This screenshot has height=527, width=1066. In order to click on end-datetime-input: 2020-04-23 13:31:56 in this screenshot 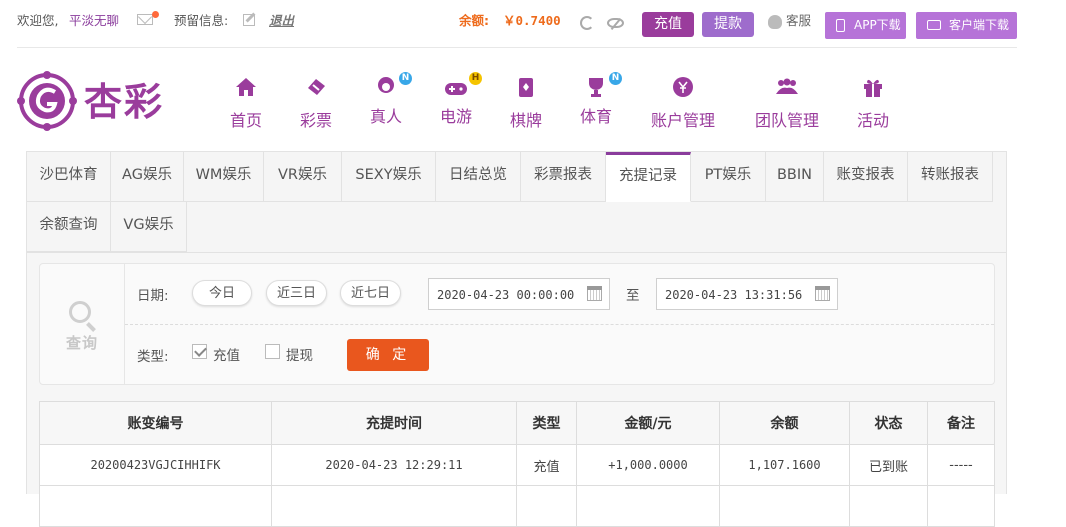, I will do `click(747, 294)`.